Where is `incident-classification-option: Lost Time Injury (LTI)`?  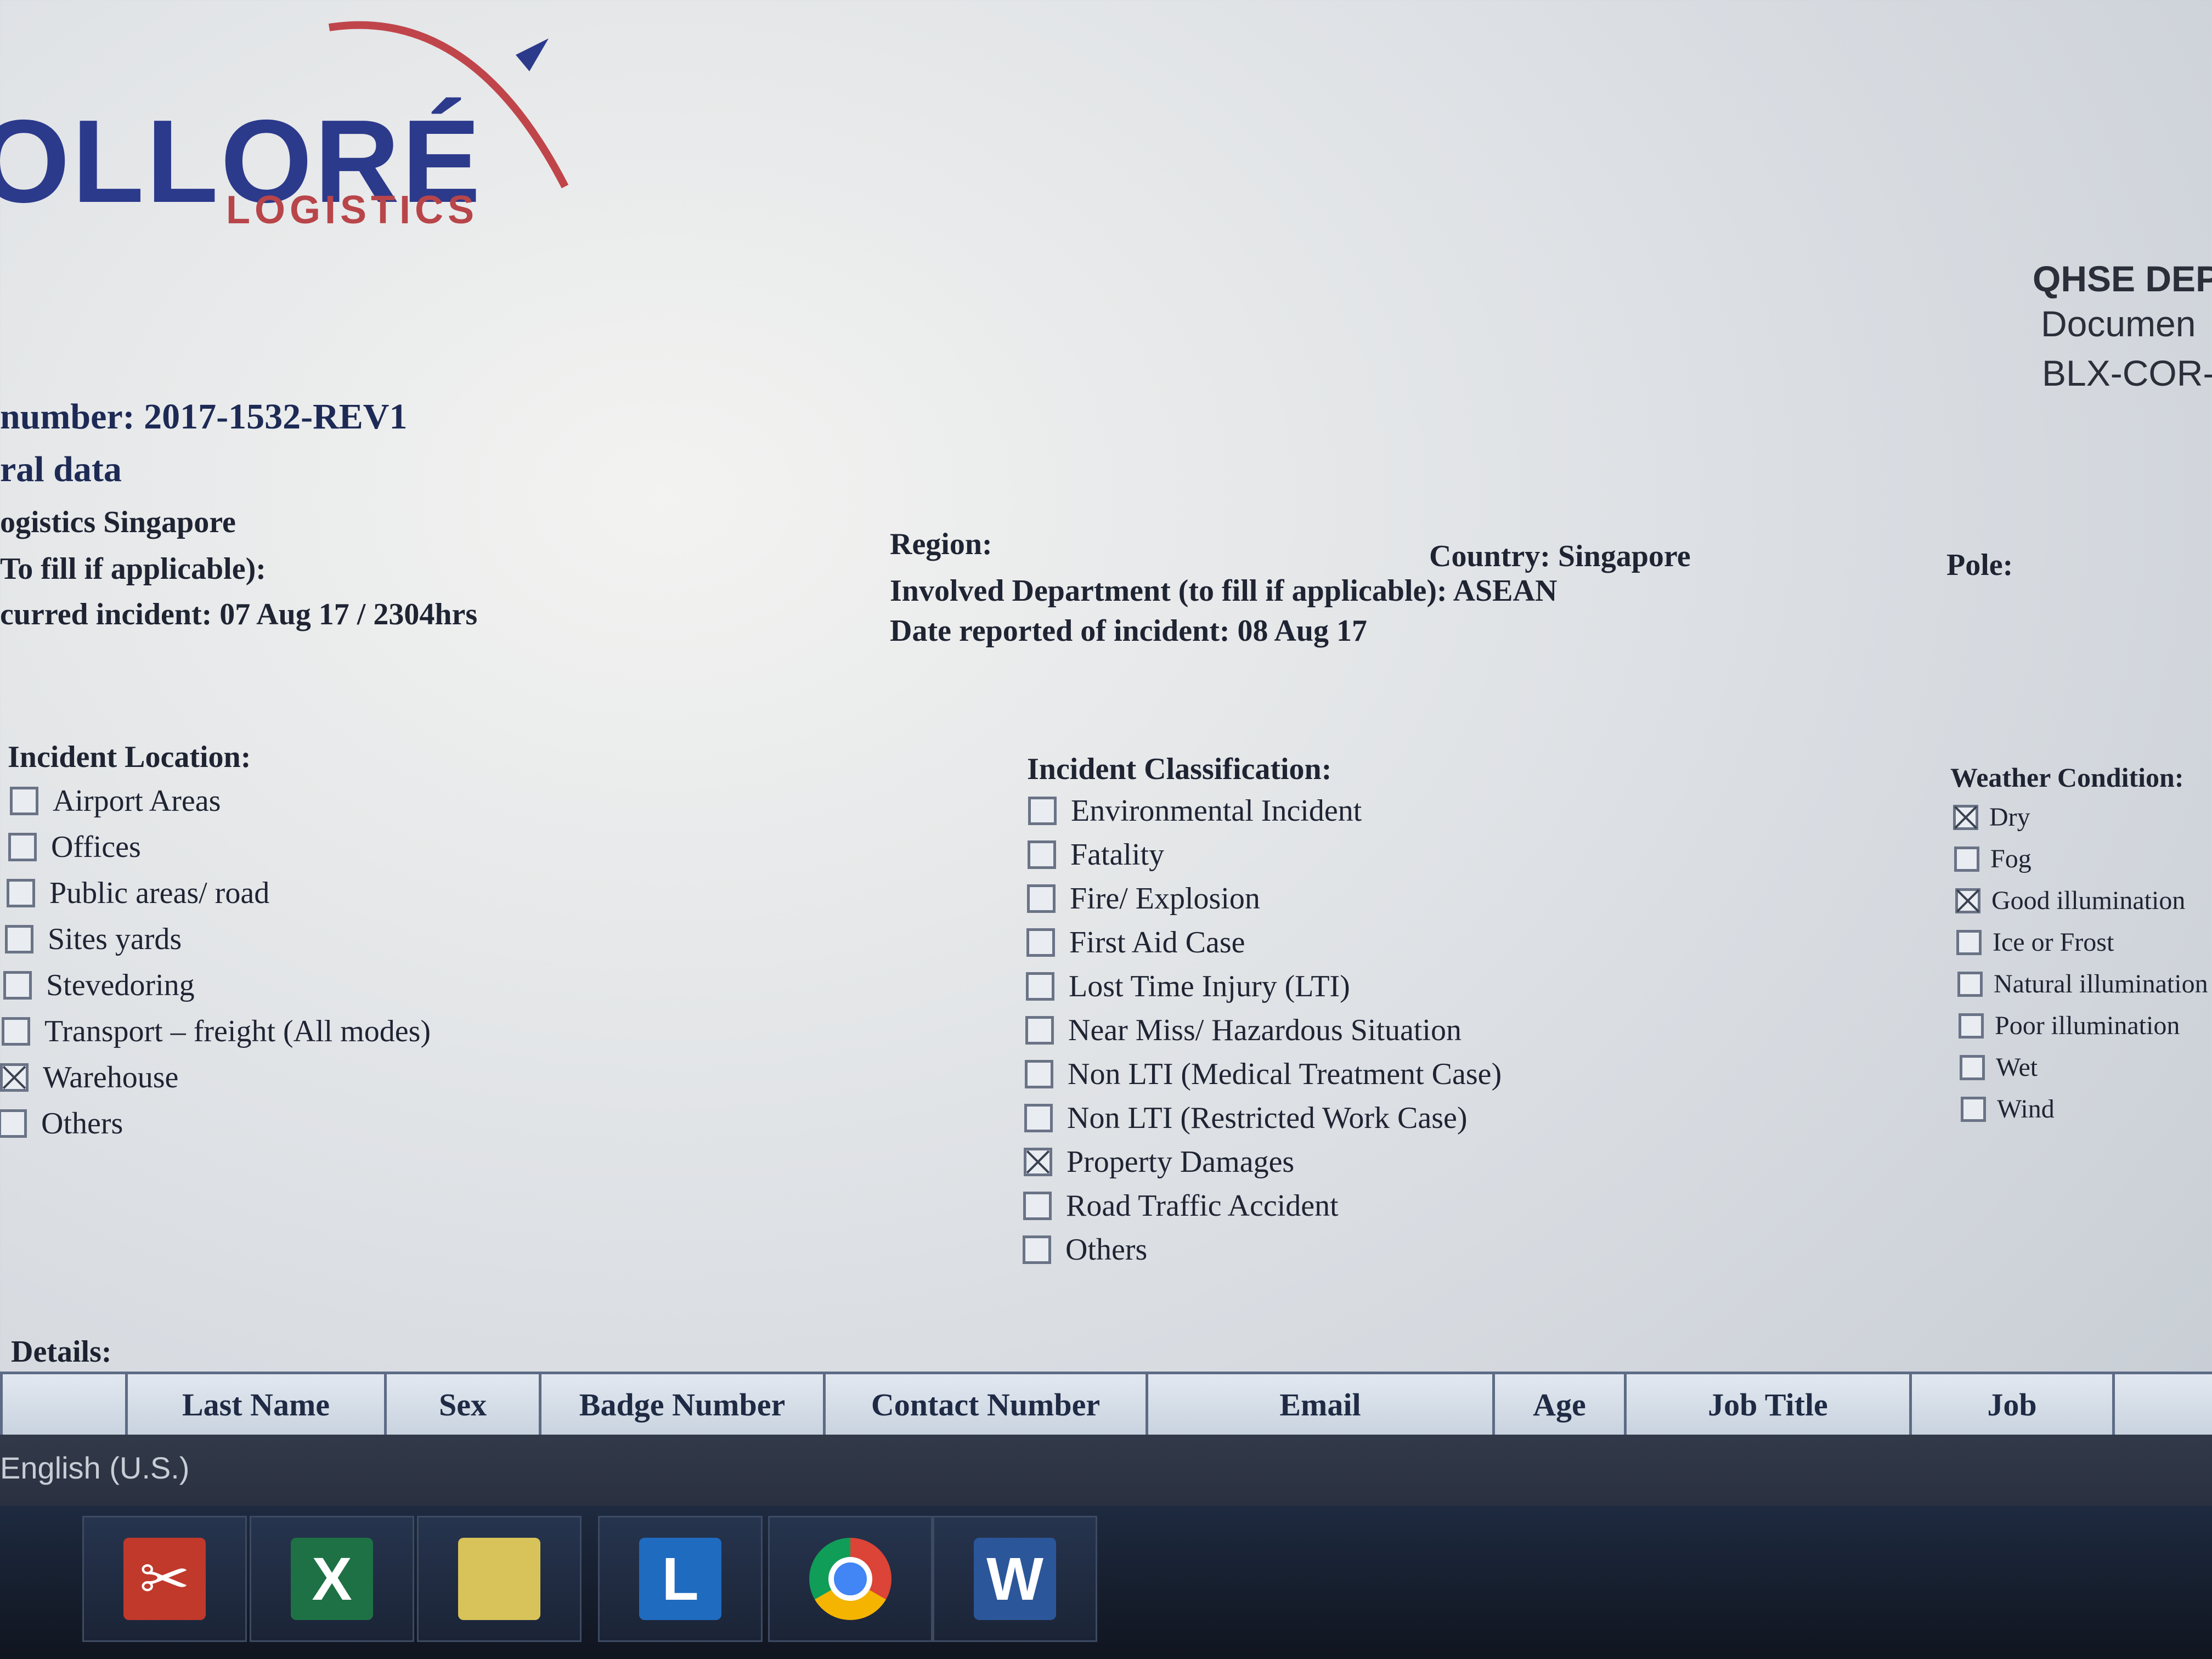 incident-classification-option: Lost Time Injury (LTI) is located at coordinates (1188, 986).